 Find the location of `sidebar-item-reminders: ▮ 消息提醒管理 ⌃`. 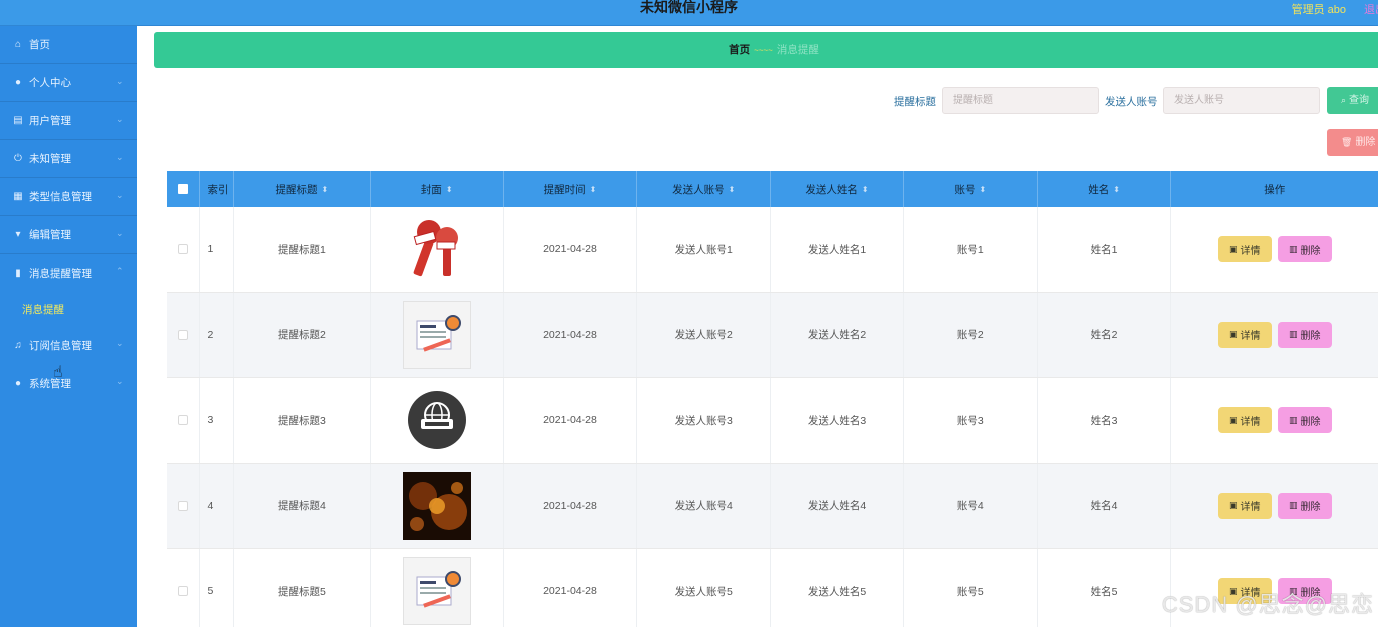

sidebar-item-reminders: ▮ 消息提醒管理 ⌃ is located at coordinates (68, 273).